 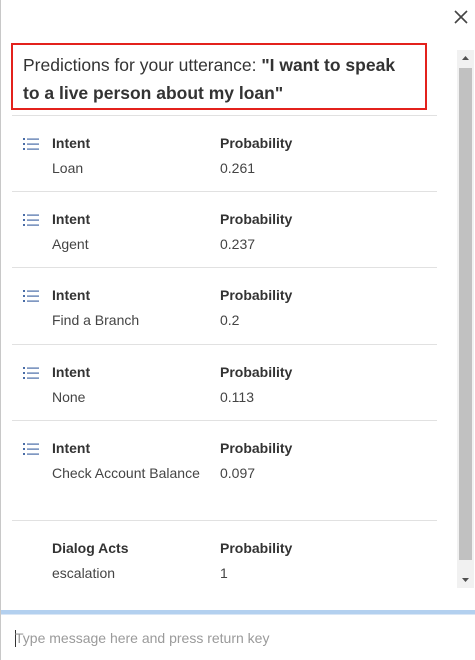 What do you see at coordinates (127, 157) in the screenshot?
I see `label-column: Intent Loan` at bounding box center [127, 157].